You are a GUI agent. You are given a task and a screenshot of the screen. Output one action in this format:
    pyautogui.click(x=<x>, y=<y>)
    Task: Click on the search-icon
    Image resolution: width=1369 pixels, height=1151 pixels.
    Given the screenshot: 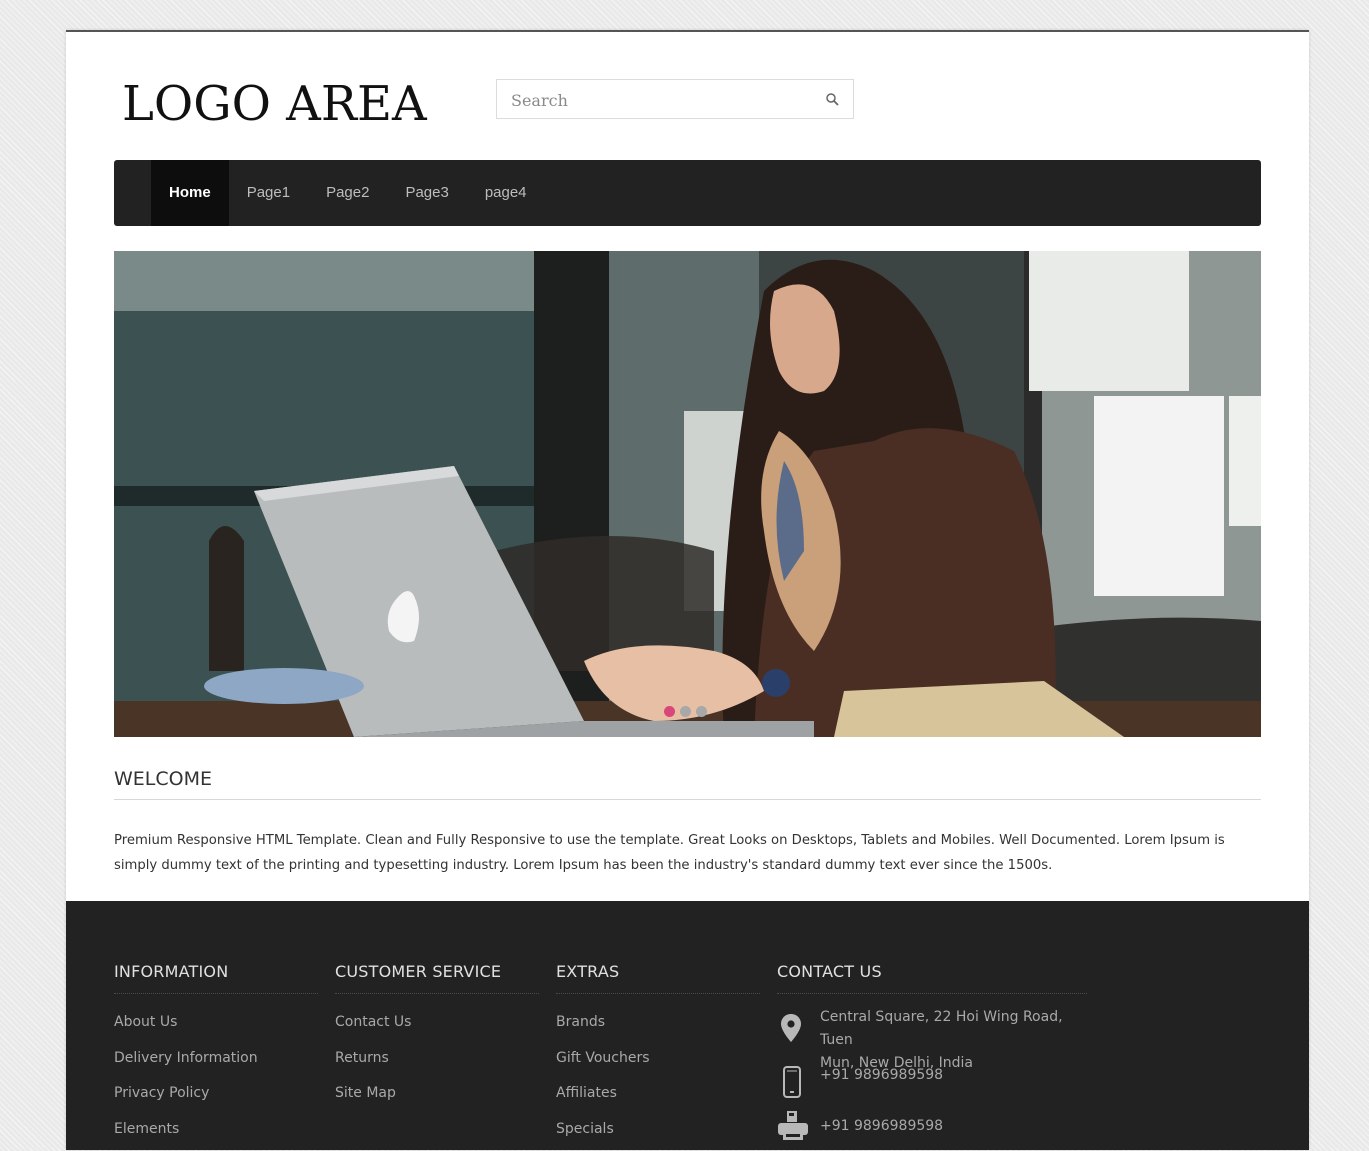 What is the action you would take?
    pyautogui.click(x=833, y=100)
    